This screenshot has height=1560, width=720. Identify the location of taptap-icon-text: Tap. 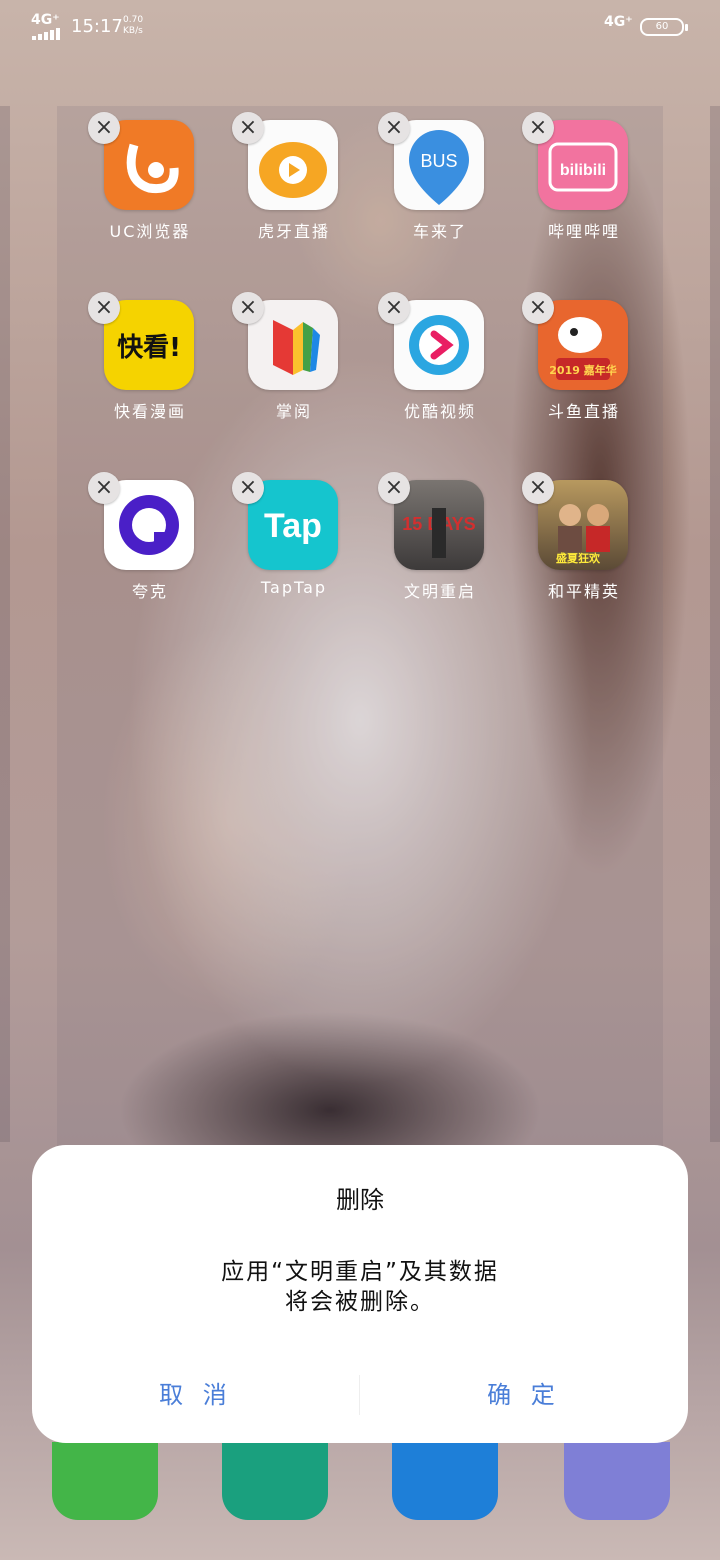
(293, 526).